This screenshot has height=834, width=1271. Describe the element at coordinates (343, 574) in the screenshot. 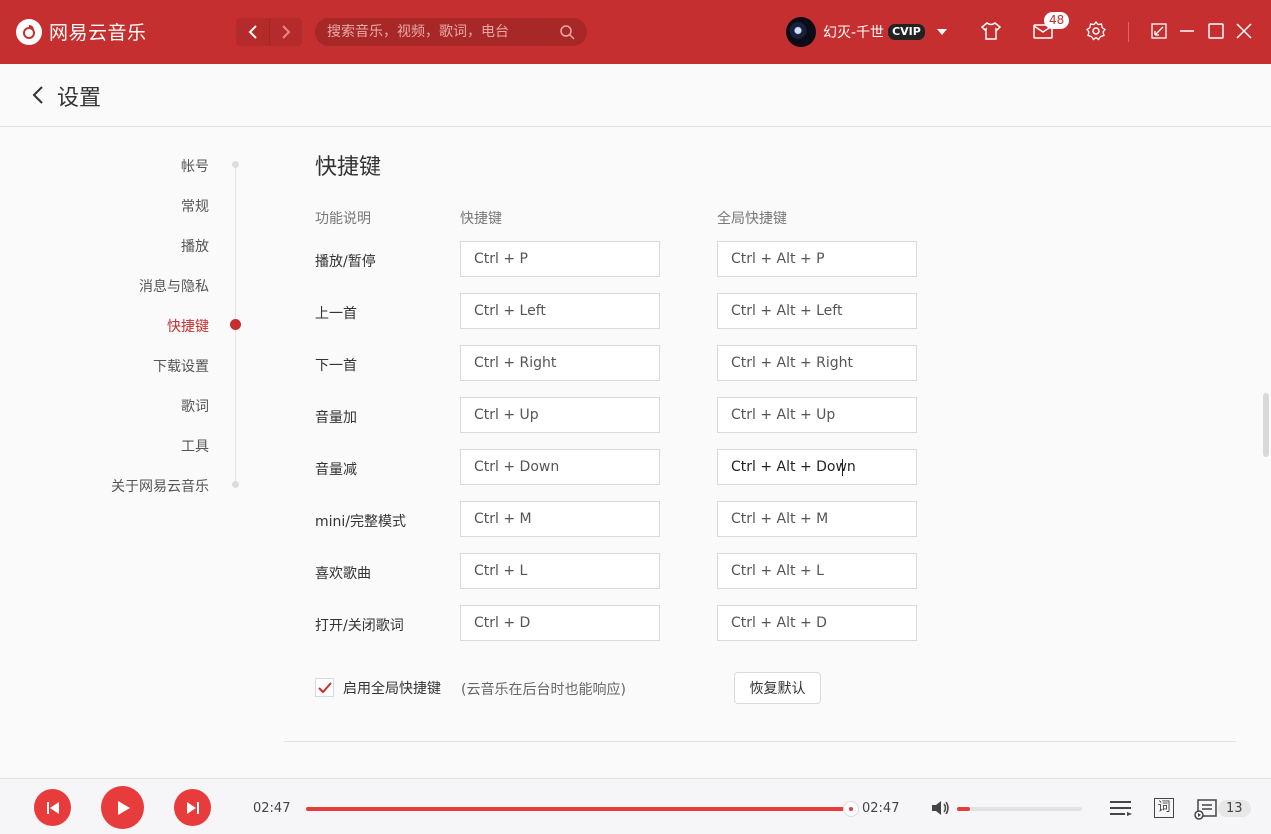

I see `shortcut-label: 喜欢歌曲` at that location.